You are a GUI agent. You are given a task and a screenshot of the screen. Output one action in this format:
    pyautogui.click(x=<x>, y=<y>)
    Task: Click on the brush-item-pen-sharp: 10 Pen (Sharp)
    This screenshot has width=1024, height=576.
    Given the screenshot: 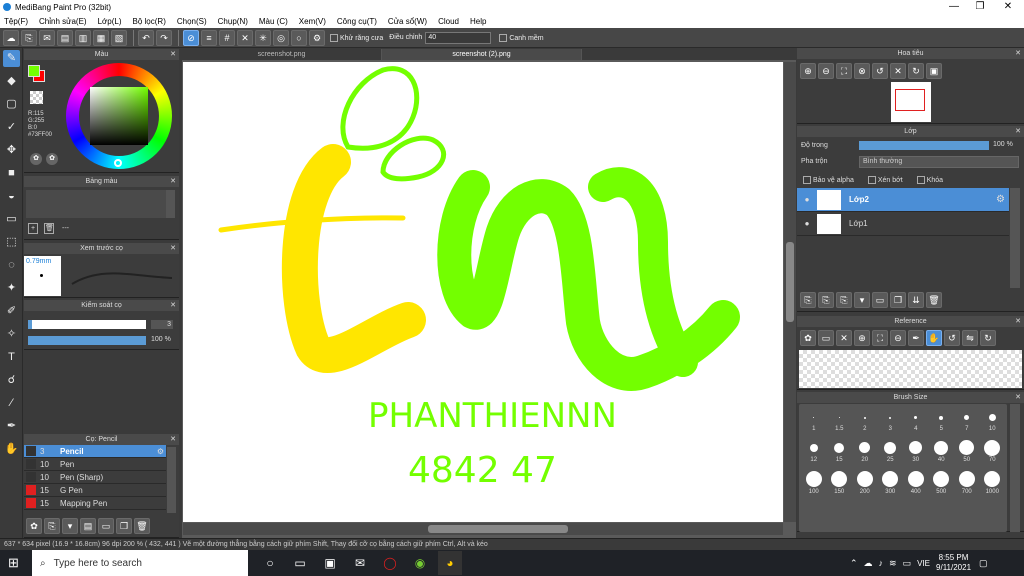 What is the action you would take?
    pyautogui.click(x=95, y=477)
    